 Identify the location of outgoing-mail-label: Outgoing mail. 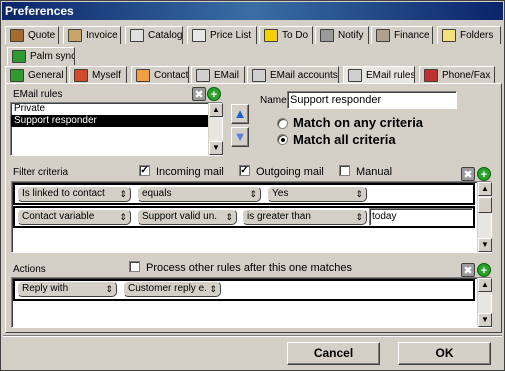
(290, 172).